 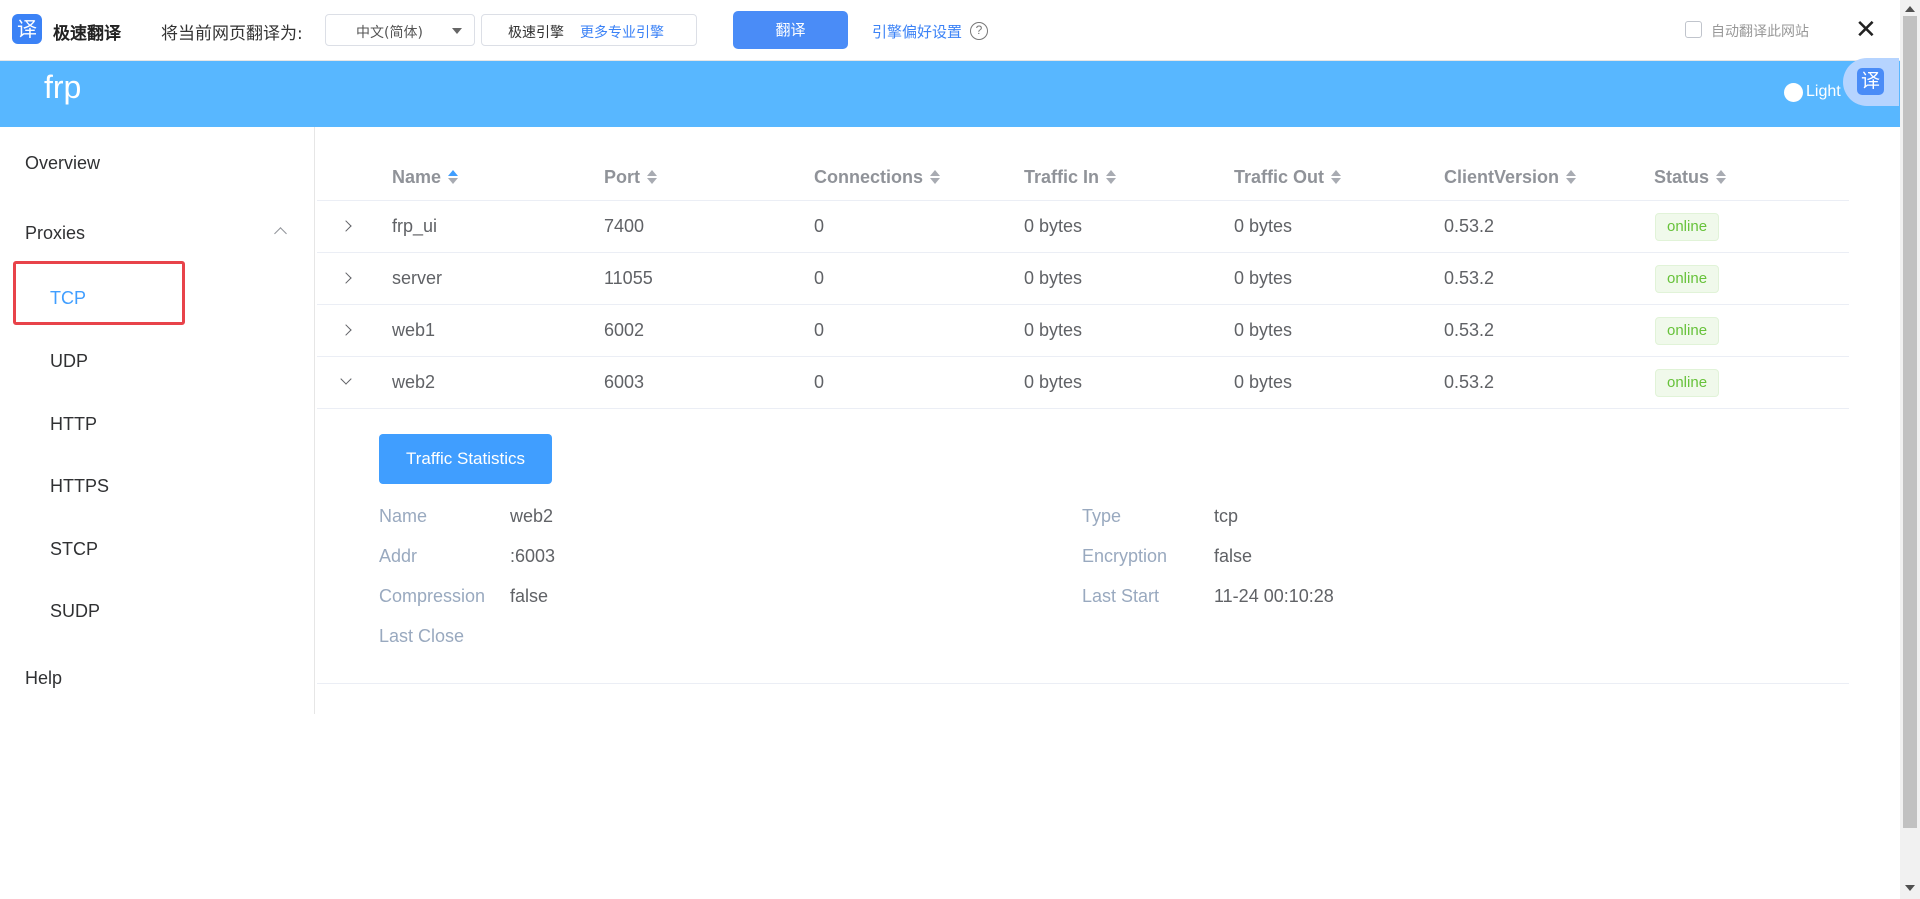 What do you see at coordinates (457, 31) in the screenshot?
I see `chevron-down-icon` at bounding box center [457, 31].